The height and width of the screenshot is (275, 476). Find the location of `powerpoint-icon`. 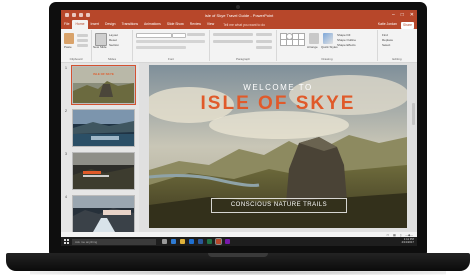

powerpoint-icon is located at coordinates (218, 241).